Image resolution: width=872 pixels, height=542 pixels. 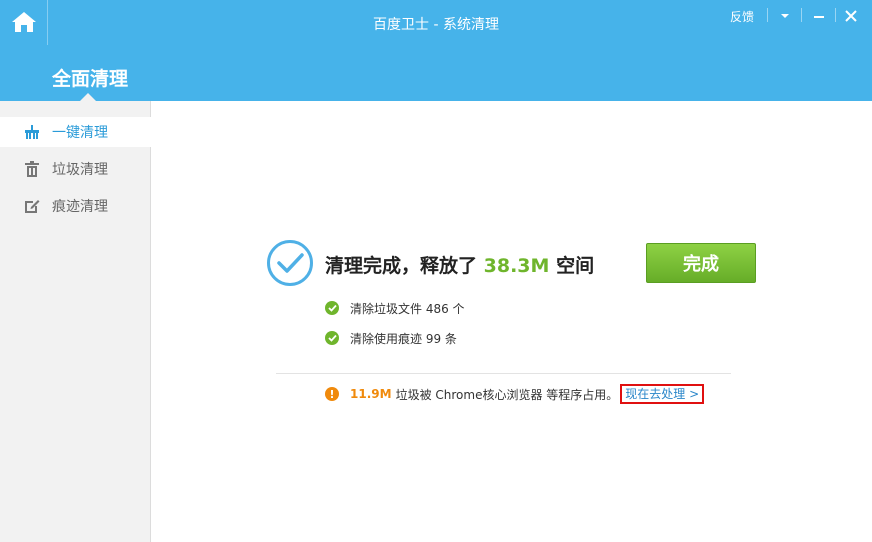 What do you see at coordinates (516, 266) in the screenshot?
I see `freed-size: 38.3M` at bounding box center [516, 266].